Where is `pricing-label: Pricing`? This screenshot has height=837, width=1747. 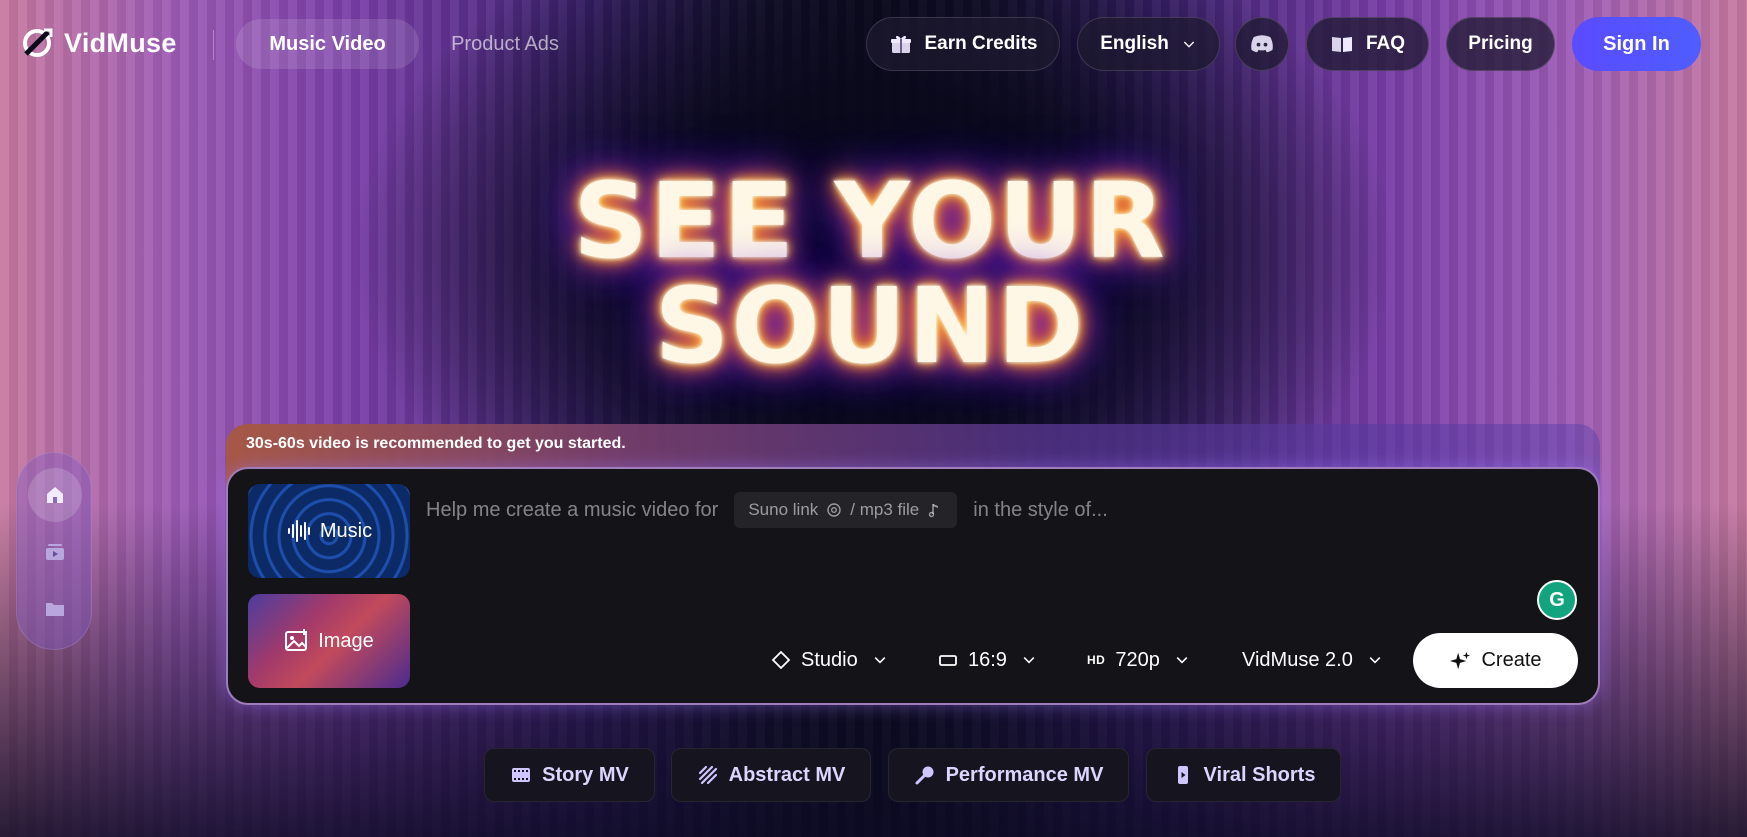
pricing-label: Pricing is located at coordinates (1500, 43).